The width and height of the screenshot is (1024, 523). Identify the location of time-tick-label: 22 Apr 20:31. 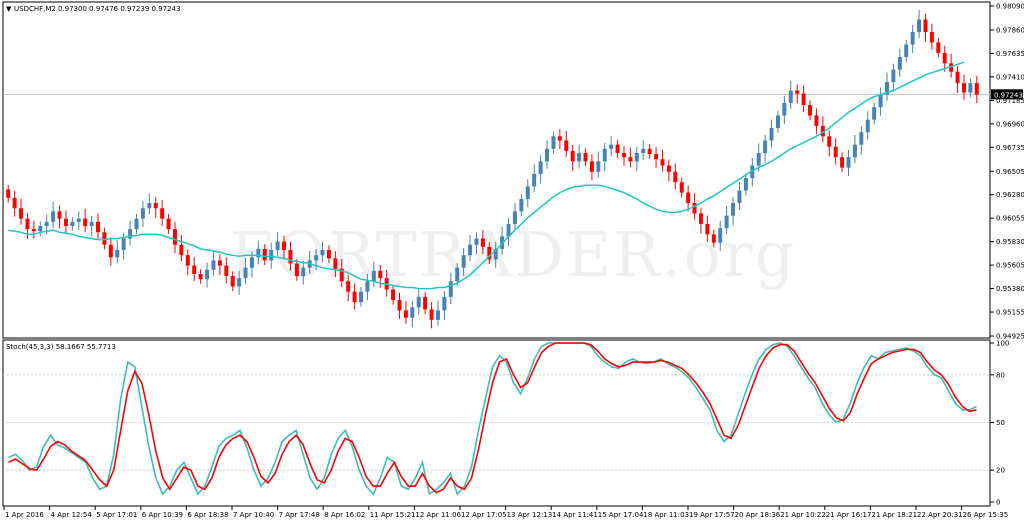
(940, 515).